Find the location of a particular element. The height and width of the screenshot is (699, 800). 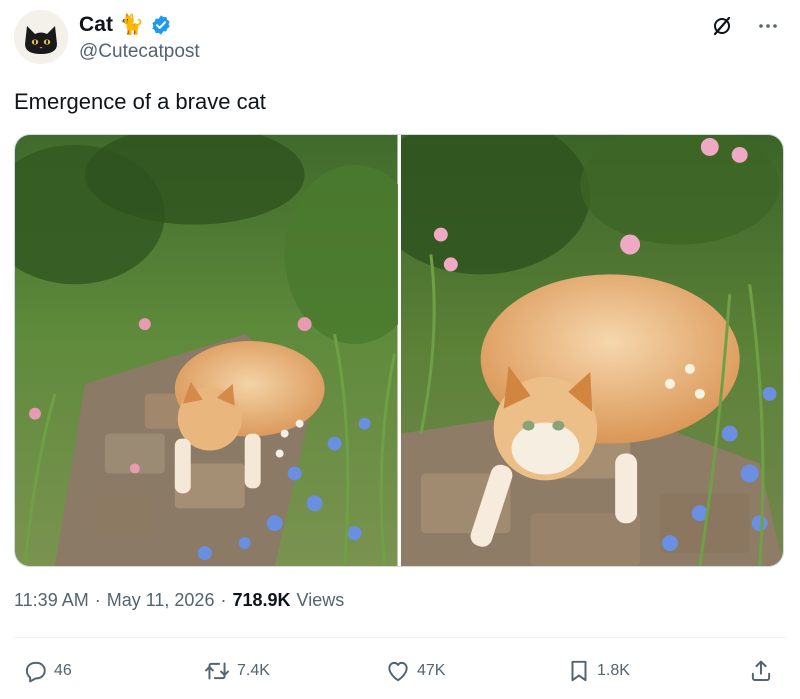

tweet-meta: 11:39 AM · May 11, 2026 · 718.9K Views is located at coordinates (179, 600).